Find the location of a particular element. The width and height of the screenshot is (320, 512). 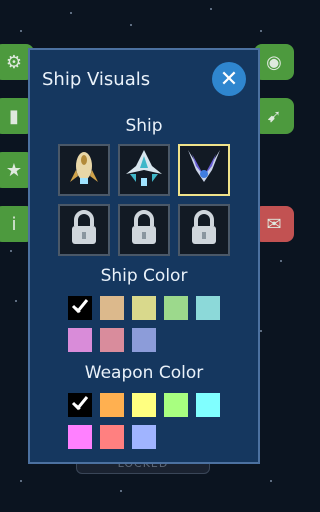

ship-color-label: Ship Color is located at coordinates (144, 276).